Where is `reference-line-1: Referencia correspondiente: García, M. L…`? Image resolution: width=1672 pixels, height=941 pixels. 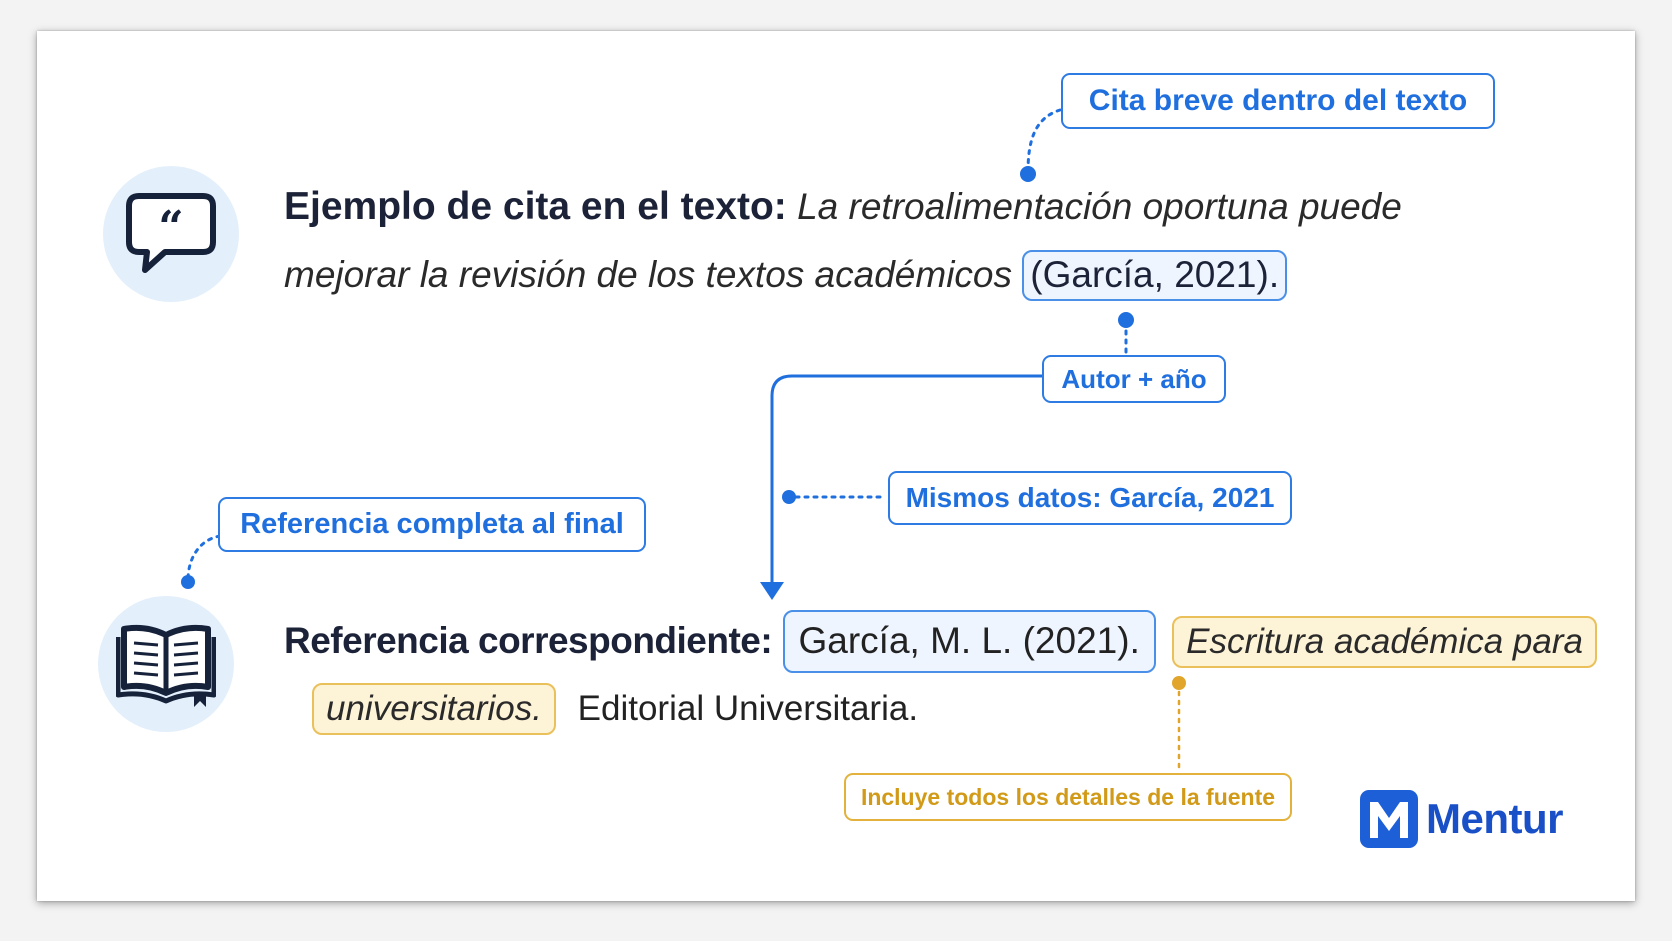 reference-line-1: Referencia correspondiente: García, M. L… is located at coordinates (940, 641).